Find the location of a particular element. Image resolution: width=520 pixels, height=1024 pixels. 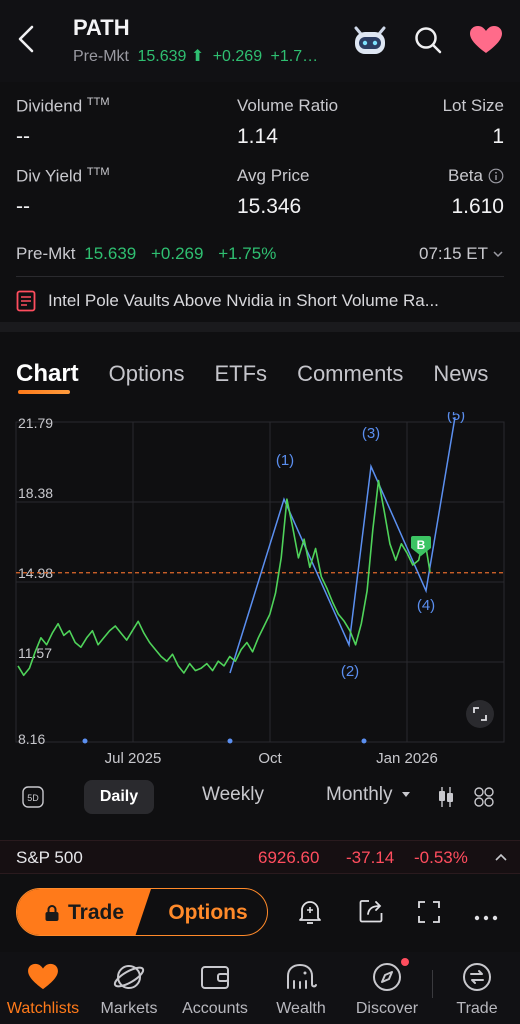

nav-accounts: Accounts is located at coordinates (215, 989).